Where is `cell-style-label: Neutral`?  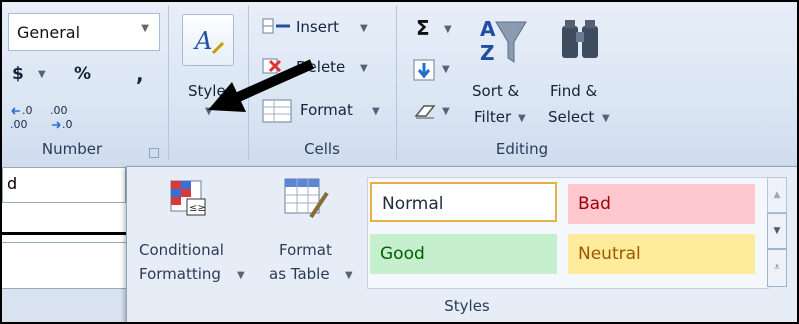 cell-style-label: Neutral is located at coordinates (609, 254).